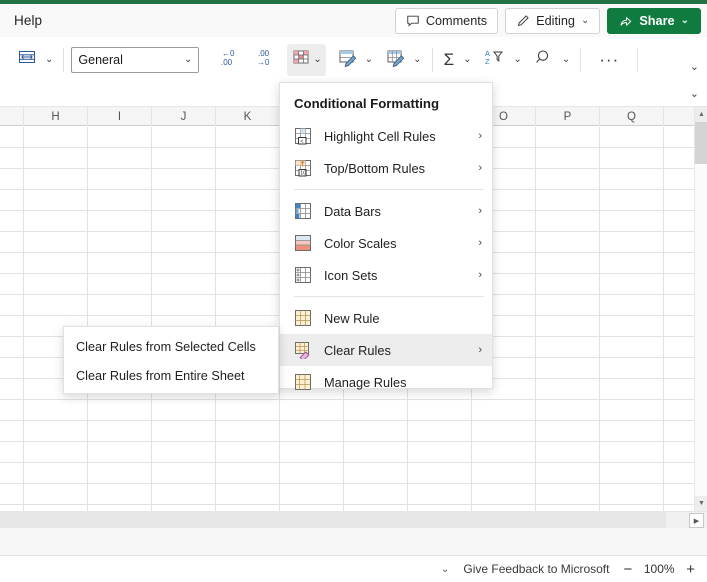 This screenshot has width=707, height=582. I want to click on sort-filter-dropdown: ⌄, so click(517, 60).